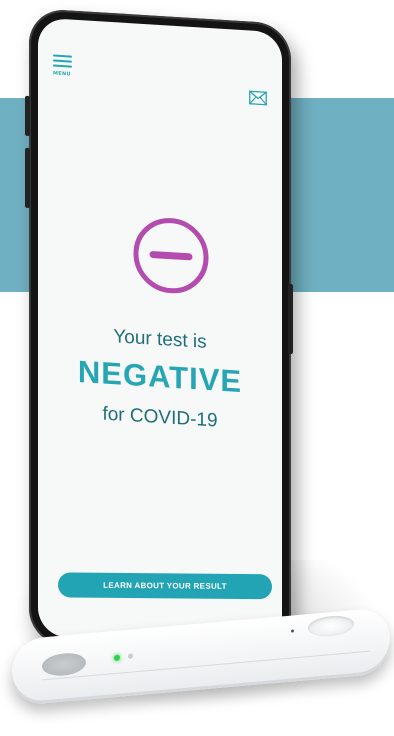 The image size is (394, 736). Describe the element at coordinates (130, 656) in the screenshot. I see `device-sensor` at that location.